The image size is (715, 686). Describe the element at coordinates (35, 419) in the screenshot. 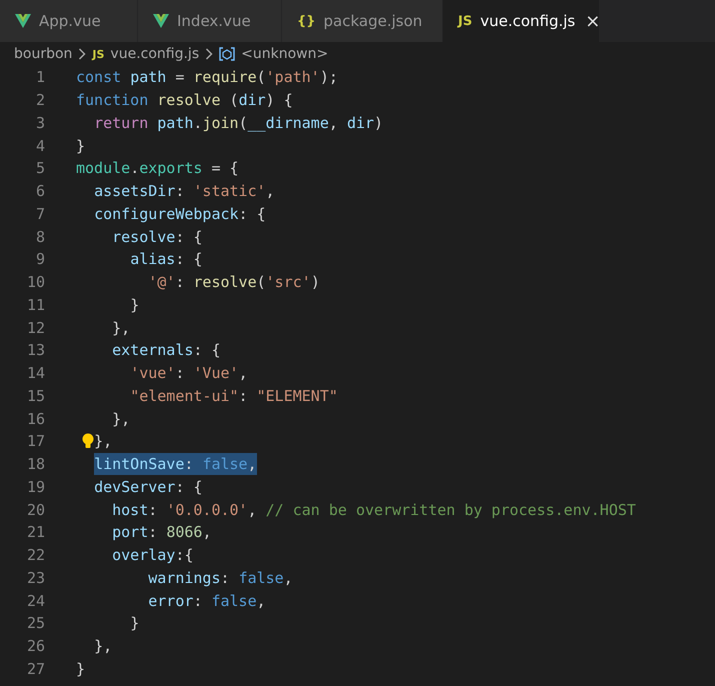

I see `line-number: 16` at that location.